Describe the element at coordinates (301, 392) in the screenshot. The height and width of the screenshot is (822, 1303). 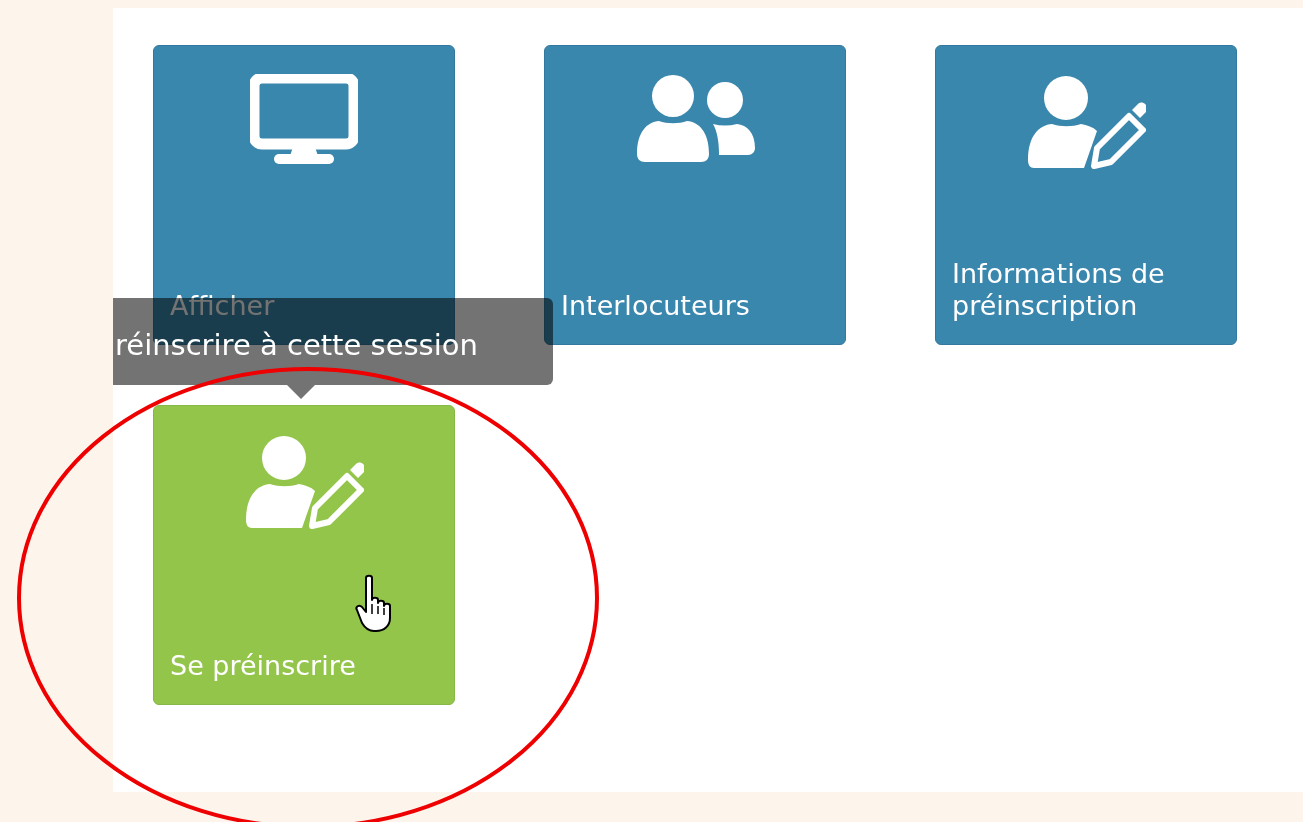
I see `tooltip-arrow` at that location.